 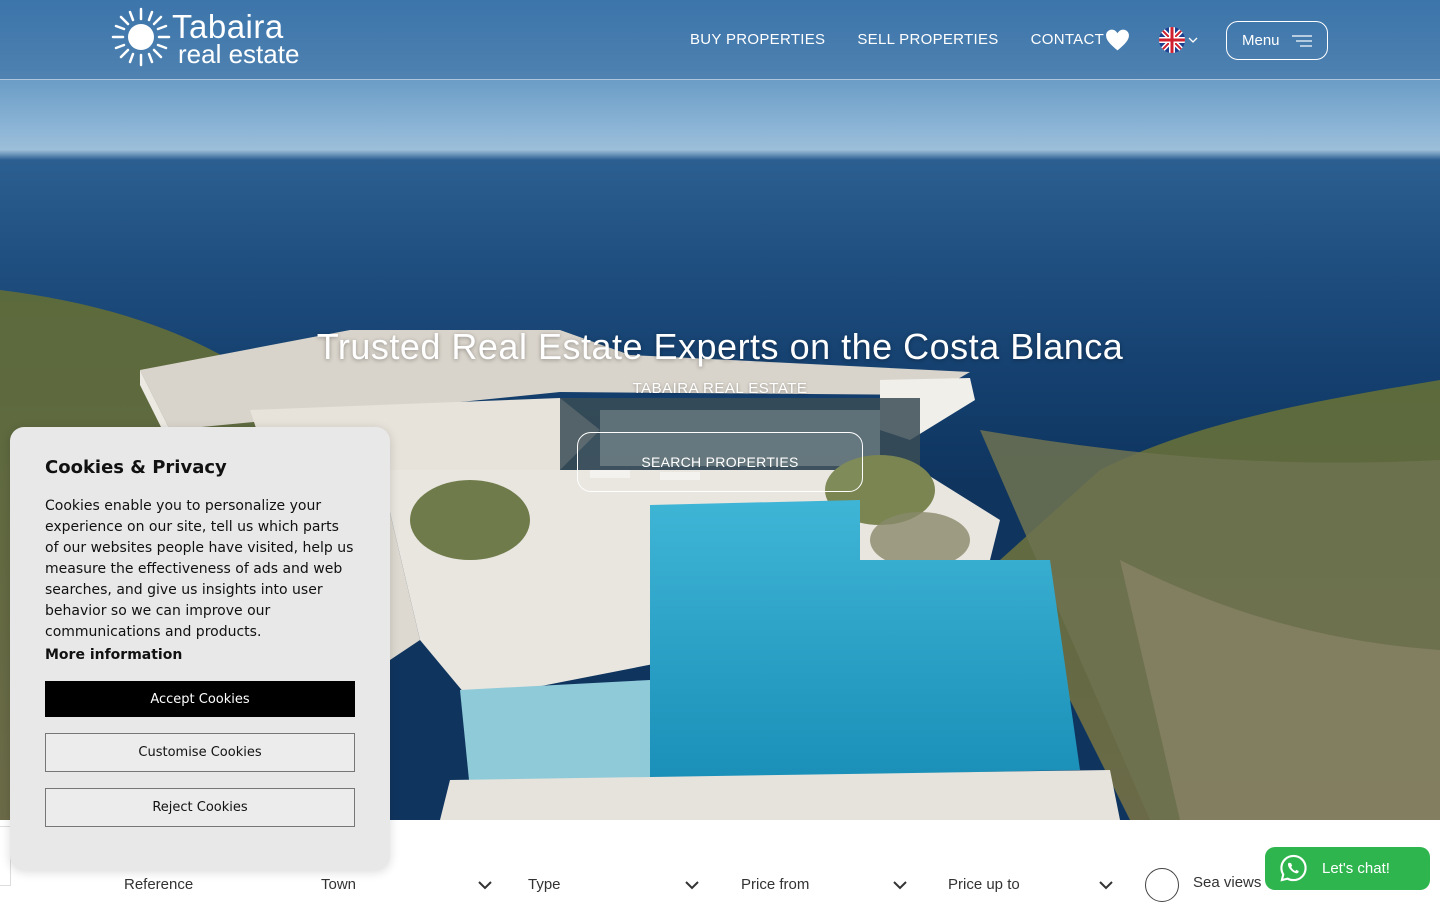 I want to click on menu-button: Menu, so click(x=1277, y=40).